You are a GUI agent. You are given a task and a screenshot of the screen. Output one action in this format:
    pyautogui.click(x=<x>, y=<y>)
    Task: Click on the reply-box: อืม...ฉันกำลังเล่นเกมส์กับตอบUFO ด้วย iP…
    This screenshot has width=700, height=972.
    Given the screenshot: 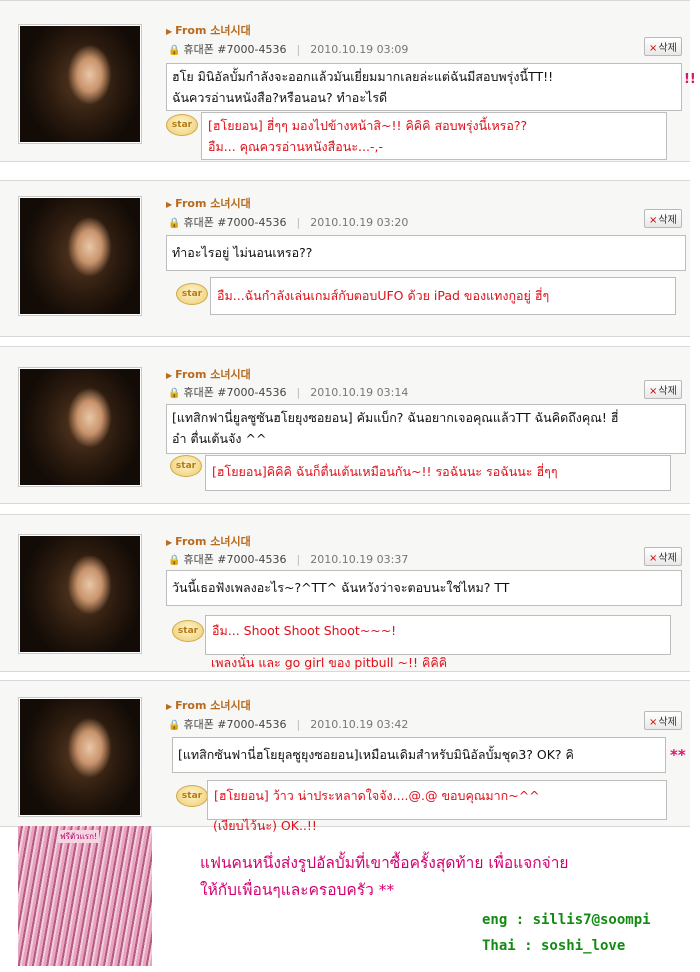 What is the action you would take?
    pyautogui.click(x=443, y=296)
    